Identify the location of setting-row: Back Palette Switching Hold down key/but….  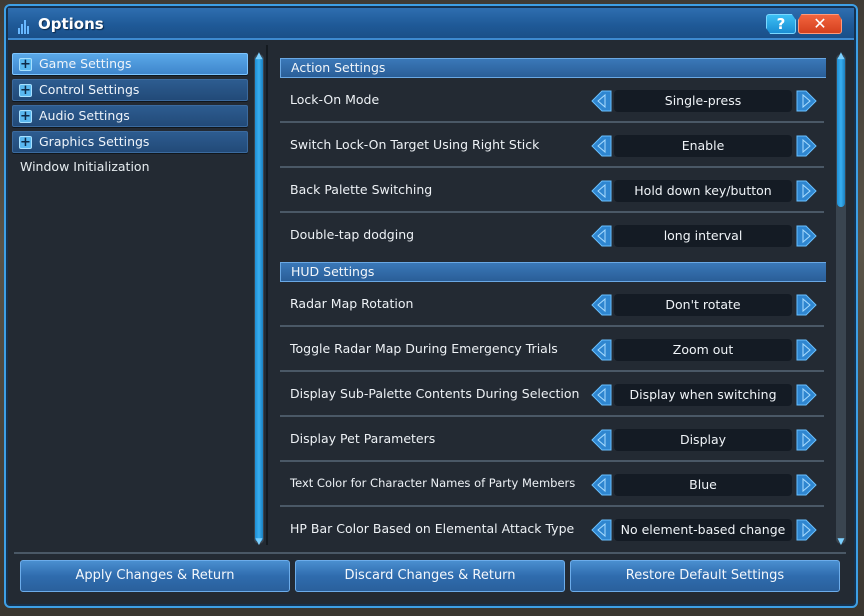
(552, 190).